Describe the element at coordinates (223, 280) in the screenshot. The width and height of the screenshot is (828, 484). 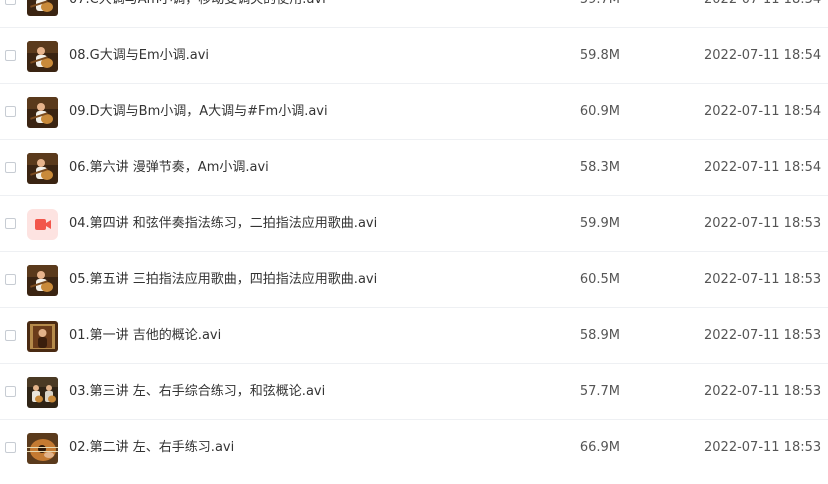
I see `file-name: 05.第五讲 三拍指法应用歌曲，四拍指法应用歌曲.avi` at that location.